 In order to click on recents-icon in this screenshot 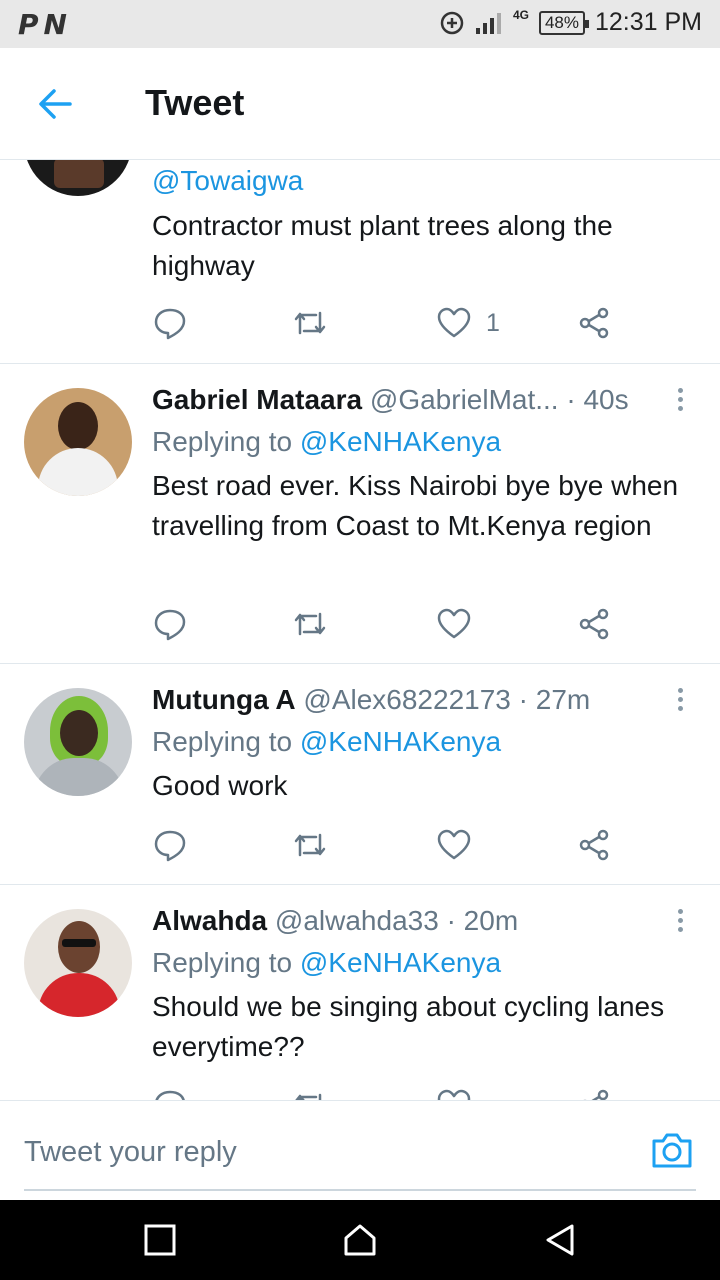, I will do `click(160, 1240)`.